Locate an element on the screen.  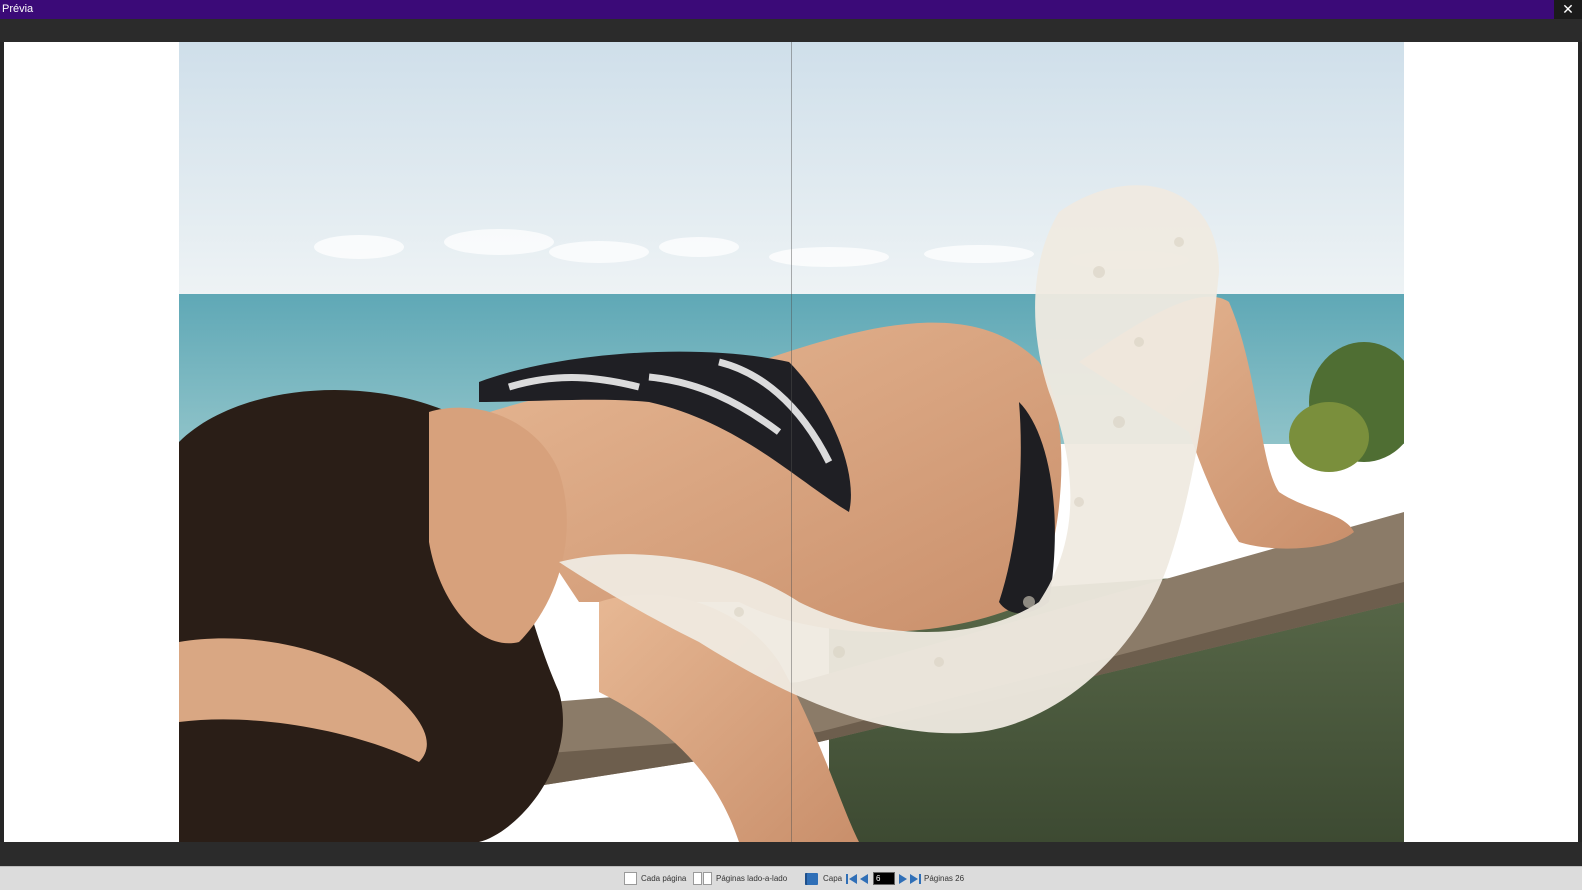
cover-button: Capa is located at coordinates (823, 878).